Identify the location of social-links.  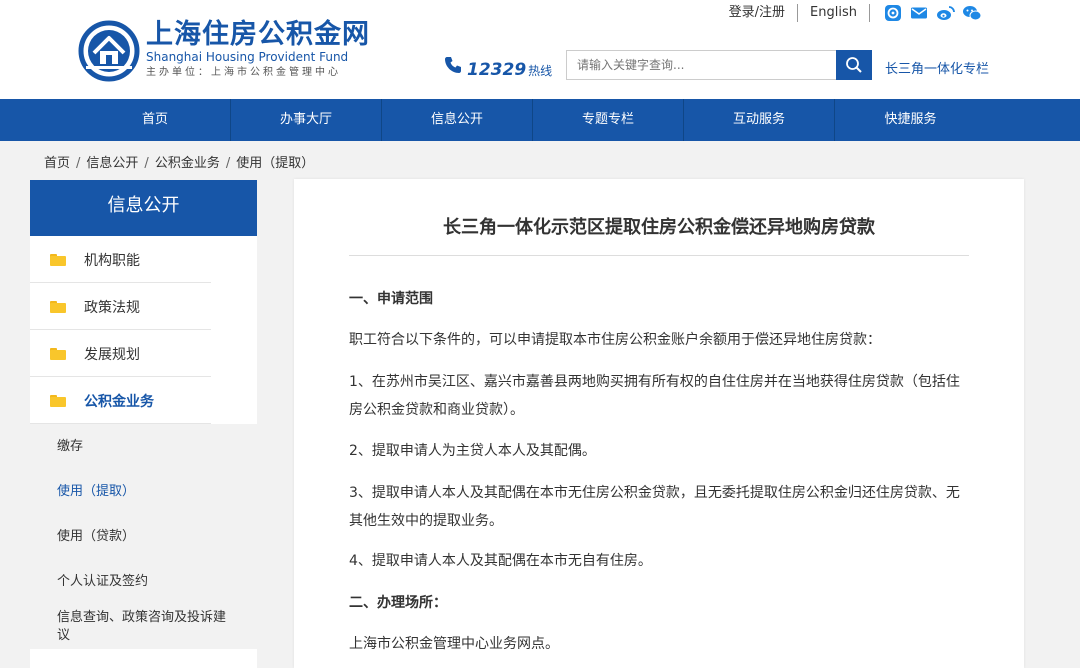
(926, 13).